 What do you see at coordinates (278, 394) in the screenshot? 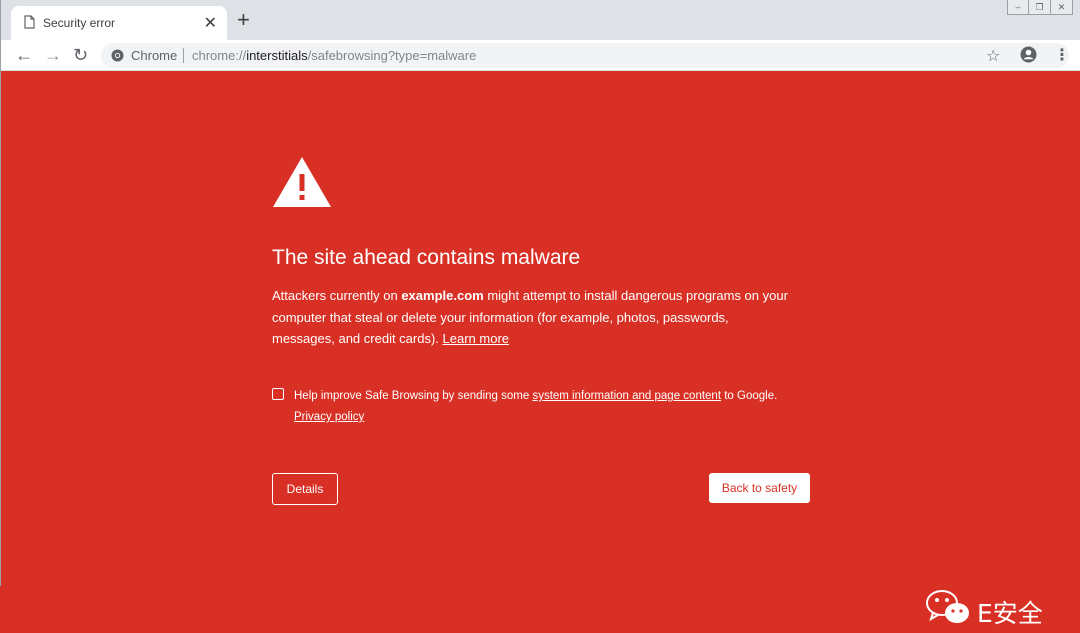
I see `optin-checkbox` at bounding box center [278, 394].